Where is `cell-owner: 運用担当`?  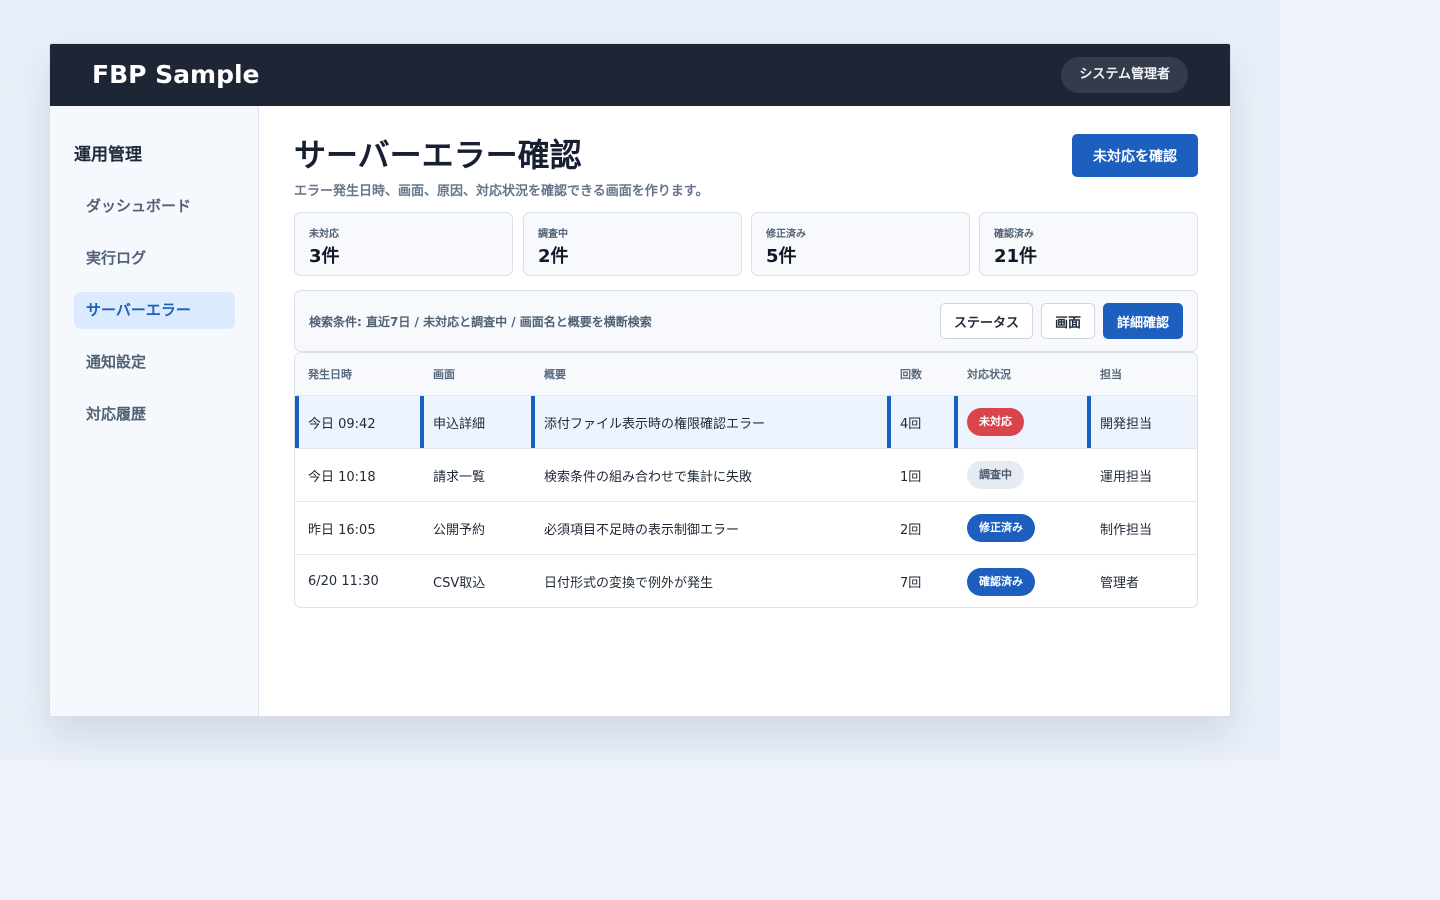
cell-owner: 運用担当 is located at coordinates (1126, 477).